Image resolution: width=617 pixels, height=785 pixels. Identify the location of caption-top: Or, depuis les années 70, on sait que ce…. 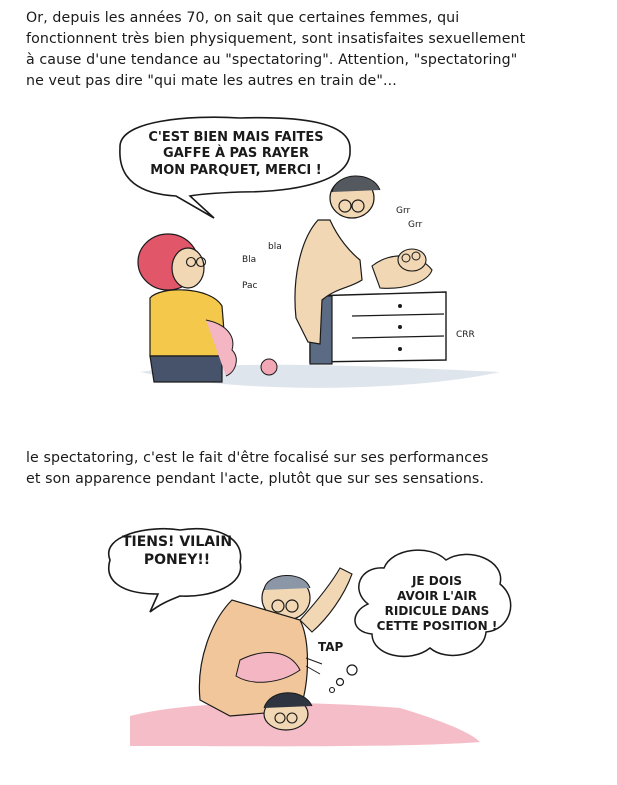
(311, 50).